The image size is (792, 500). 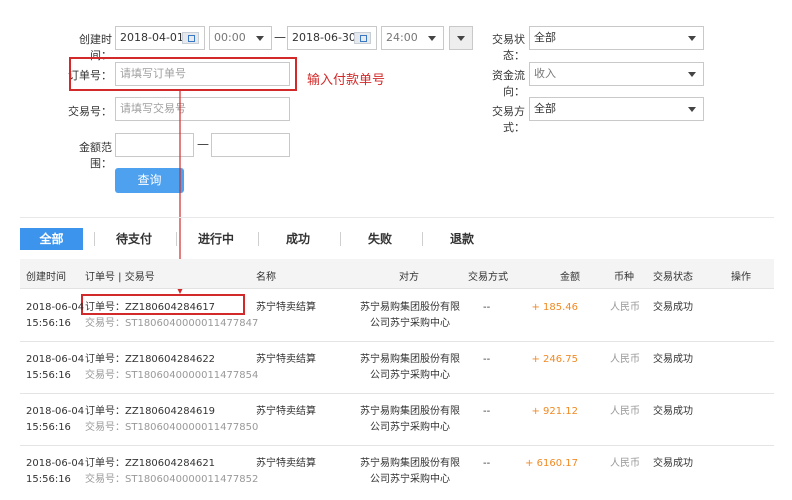 What do you see at coordinates (172, 375) in the screenshot?
I see `row-trade-number: 交易号：ST1806040000011477854` at bounding box center [172, 375].